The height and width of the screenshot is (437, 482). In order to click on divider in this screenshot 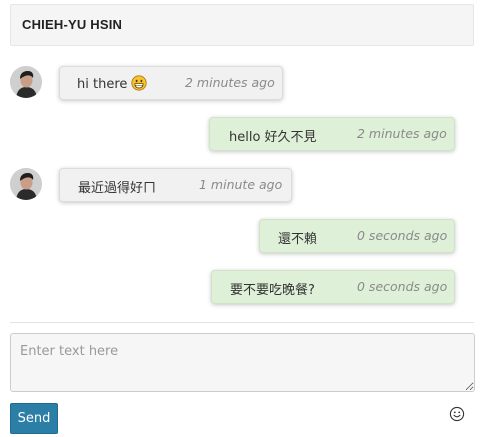, I will do `click(242, 322)`.